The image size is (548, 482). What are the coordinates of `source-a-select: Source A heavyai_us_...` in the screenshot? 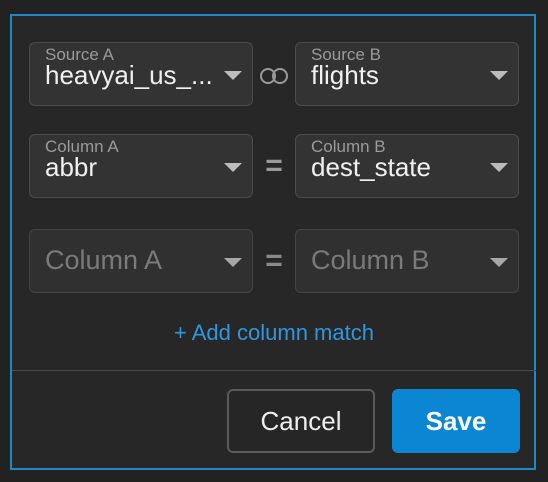 It's located at (141, 74).